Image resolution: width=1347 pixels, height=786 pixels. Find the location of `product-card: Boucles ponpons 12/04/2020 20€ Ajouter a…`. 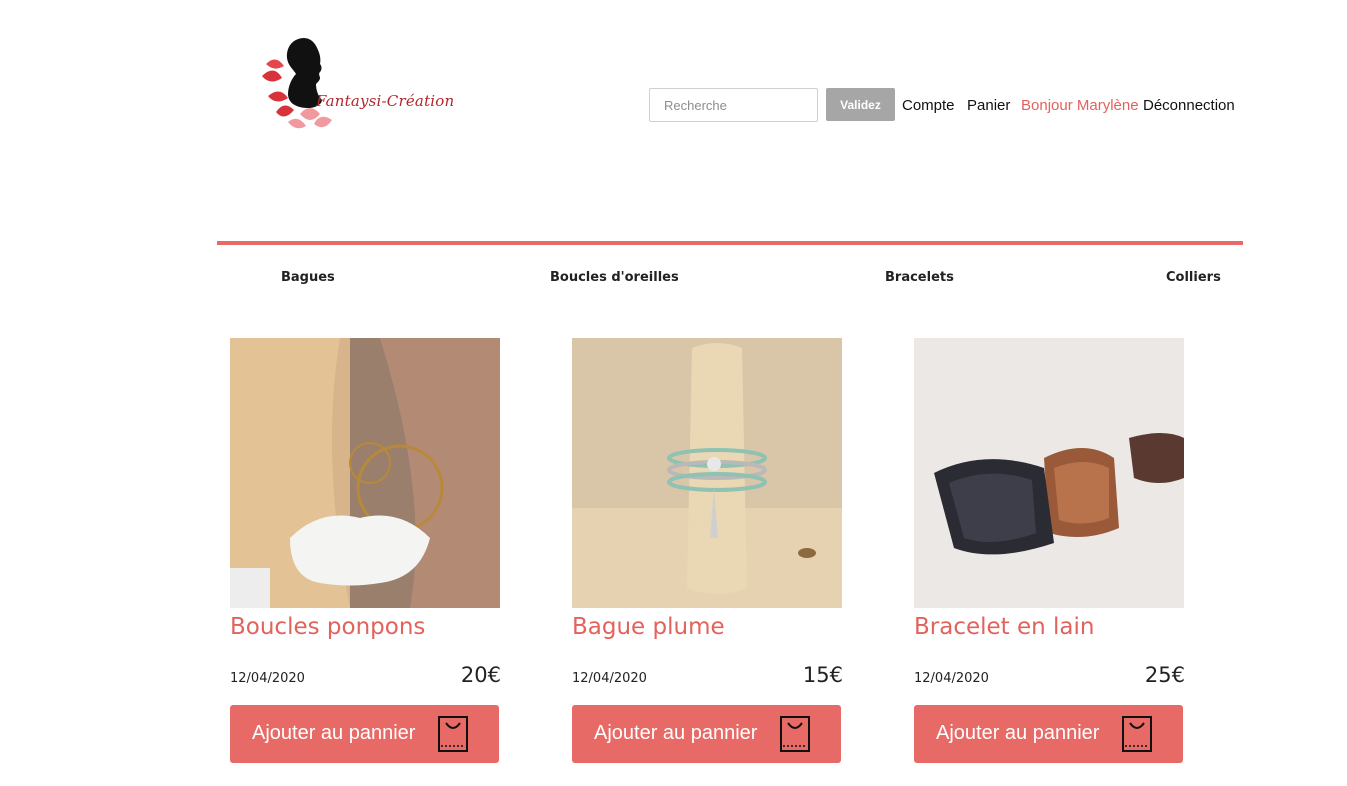

product-card: Boucles ponpons 12/04/2020 20€ Ajouter a… is located at coordinates (365, 553).